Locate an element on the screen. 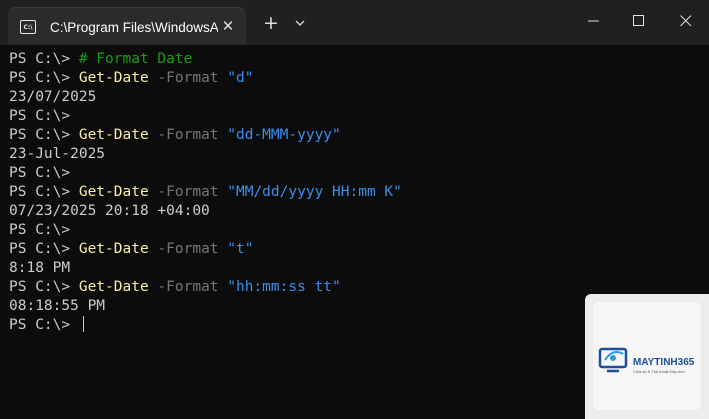  terminal-line: 8:18 PM is located at coordinates (39, 268).